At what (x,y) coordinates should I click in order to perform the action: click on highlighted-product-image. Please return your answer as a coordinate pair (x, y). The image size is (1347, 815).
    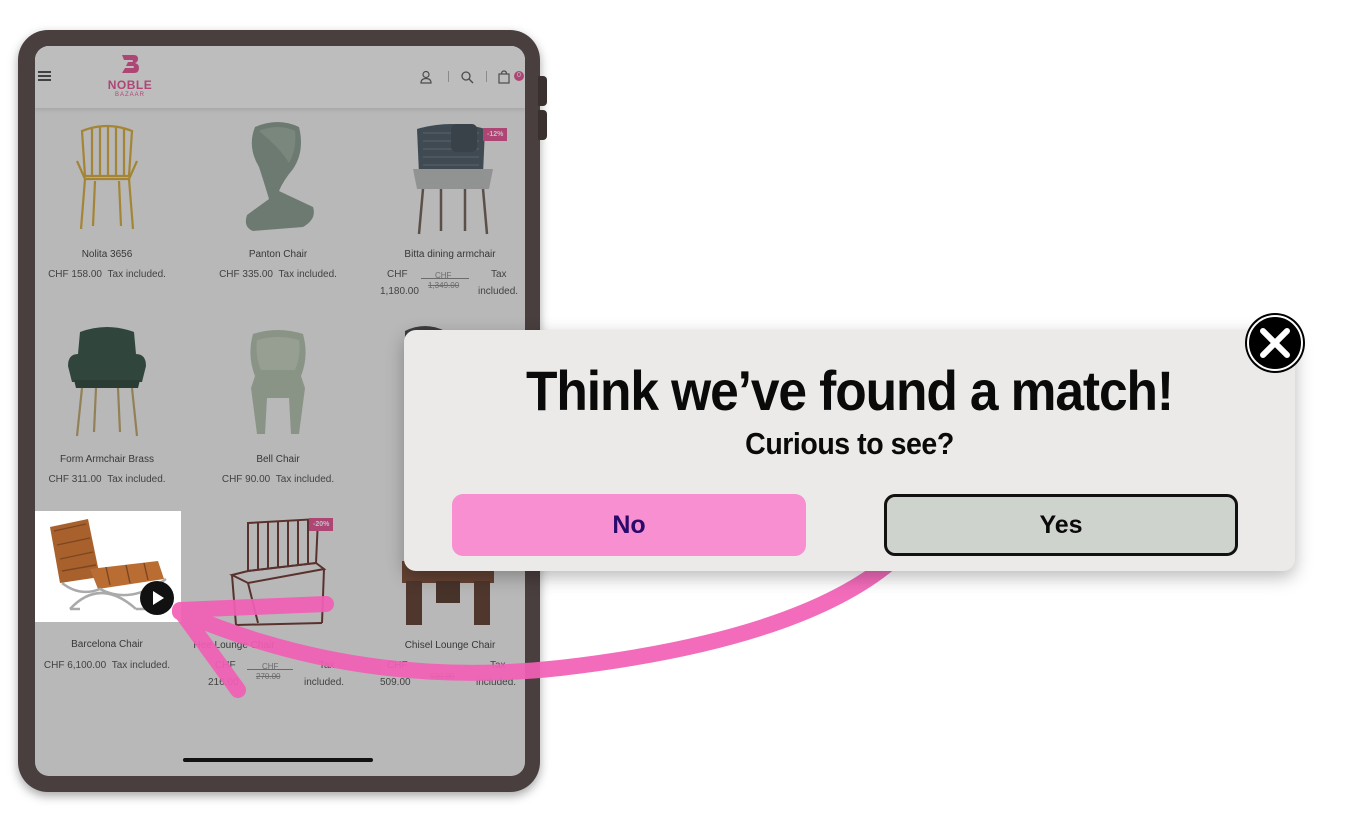
    Looking at the image, I should click on (108, 566).